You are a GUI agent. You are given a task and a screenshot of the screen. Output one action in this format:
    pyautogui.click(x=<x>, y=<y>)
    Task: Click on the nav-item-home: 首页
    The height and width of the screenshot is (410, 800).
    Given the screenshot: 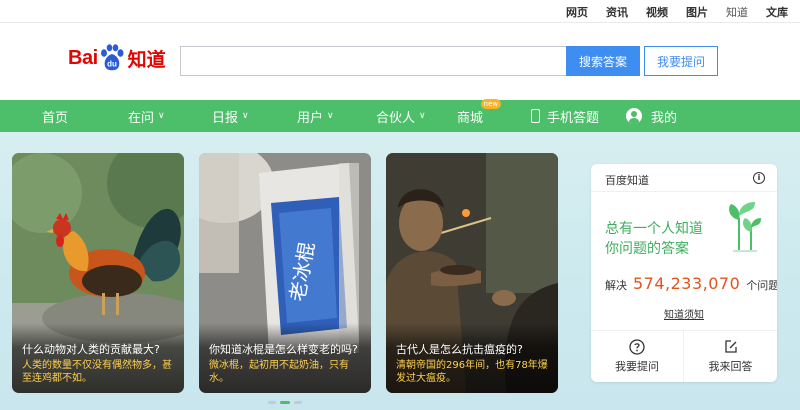 What is the action you would take?
    pyautogui.click(x=55, y=116)
    